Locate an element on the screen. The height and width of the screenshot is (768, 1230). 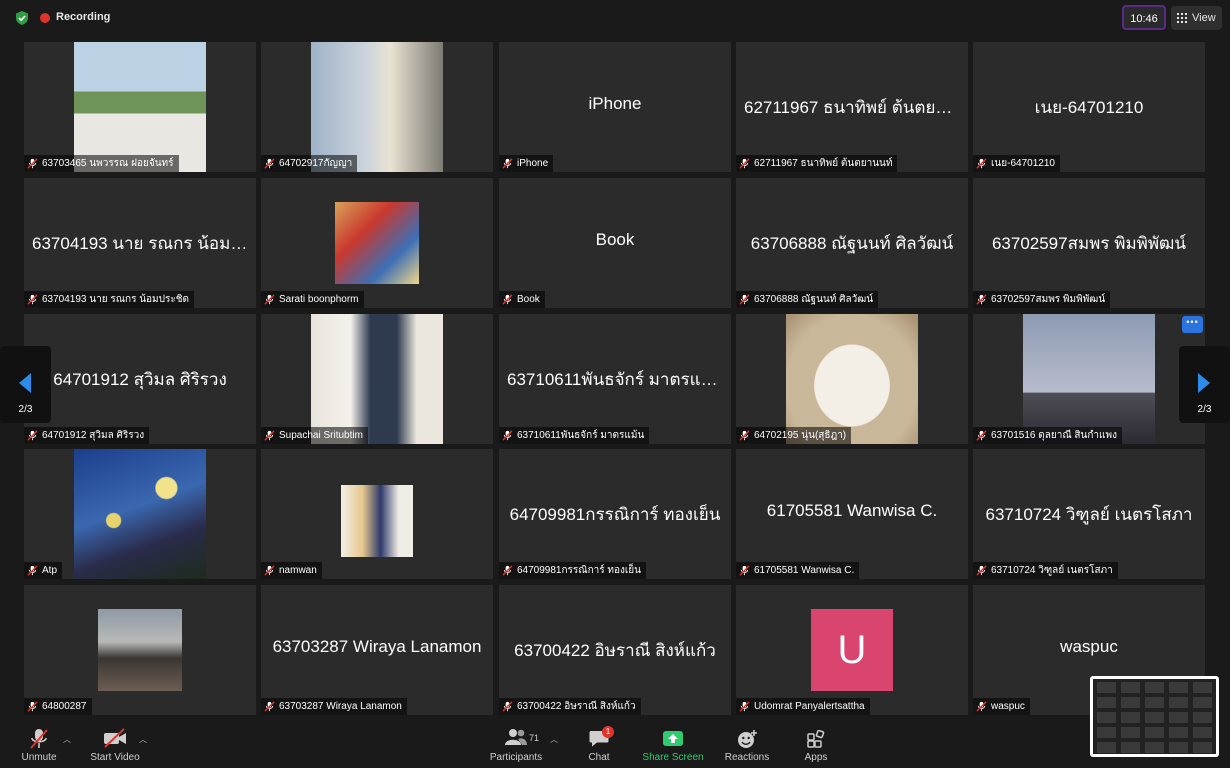
participant-name-caption: 63701516 ดุลยาณี สินกำแพง is located at coordinates (1047, 435).